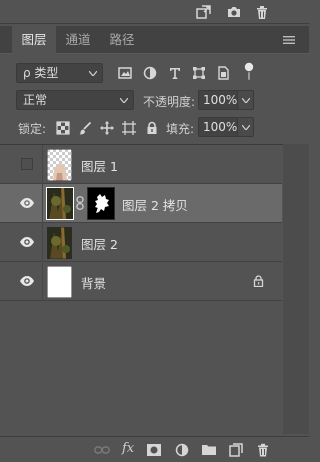  Describe the element at coordinates (80, 203) in the screenshot. I see `mask-link-icon` at that location.